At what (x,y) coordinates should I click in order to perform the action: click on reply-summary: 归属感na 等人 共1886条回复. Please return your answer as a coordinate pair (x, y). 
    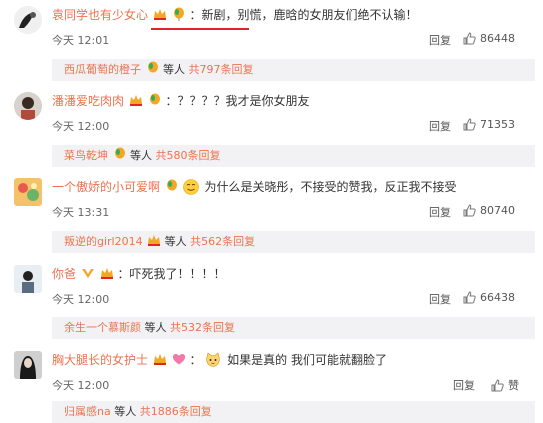
    Looking at the image, I should click on (293, 412).